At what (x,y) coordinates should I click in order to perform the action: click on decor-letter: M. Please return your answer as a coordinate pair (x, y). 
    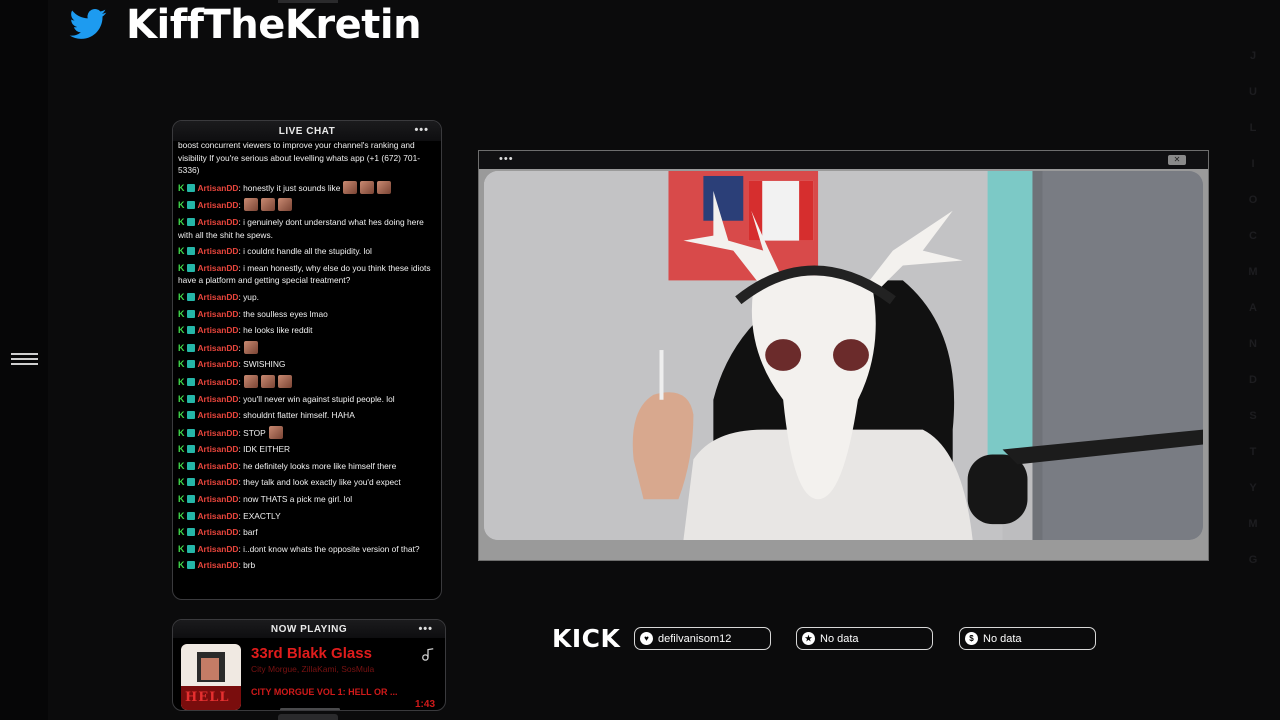
    Looking at the image, I should click on (1253, 272).